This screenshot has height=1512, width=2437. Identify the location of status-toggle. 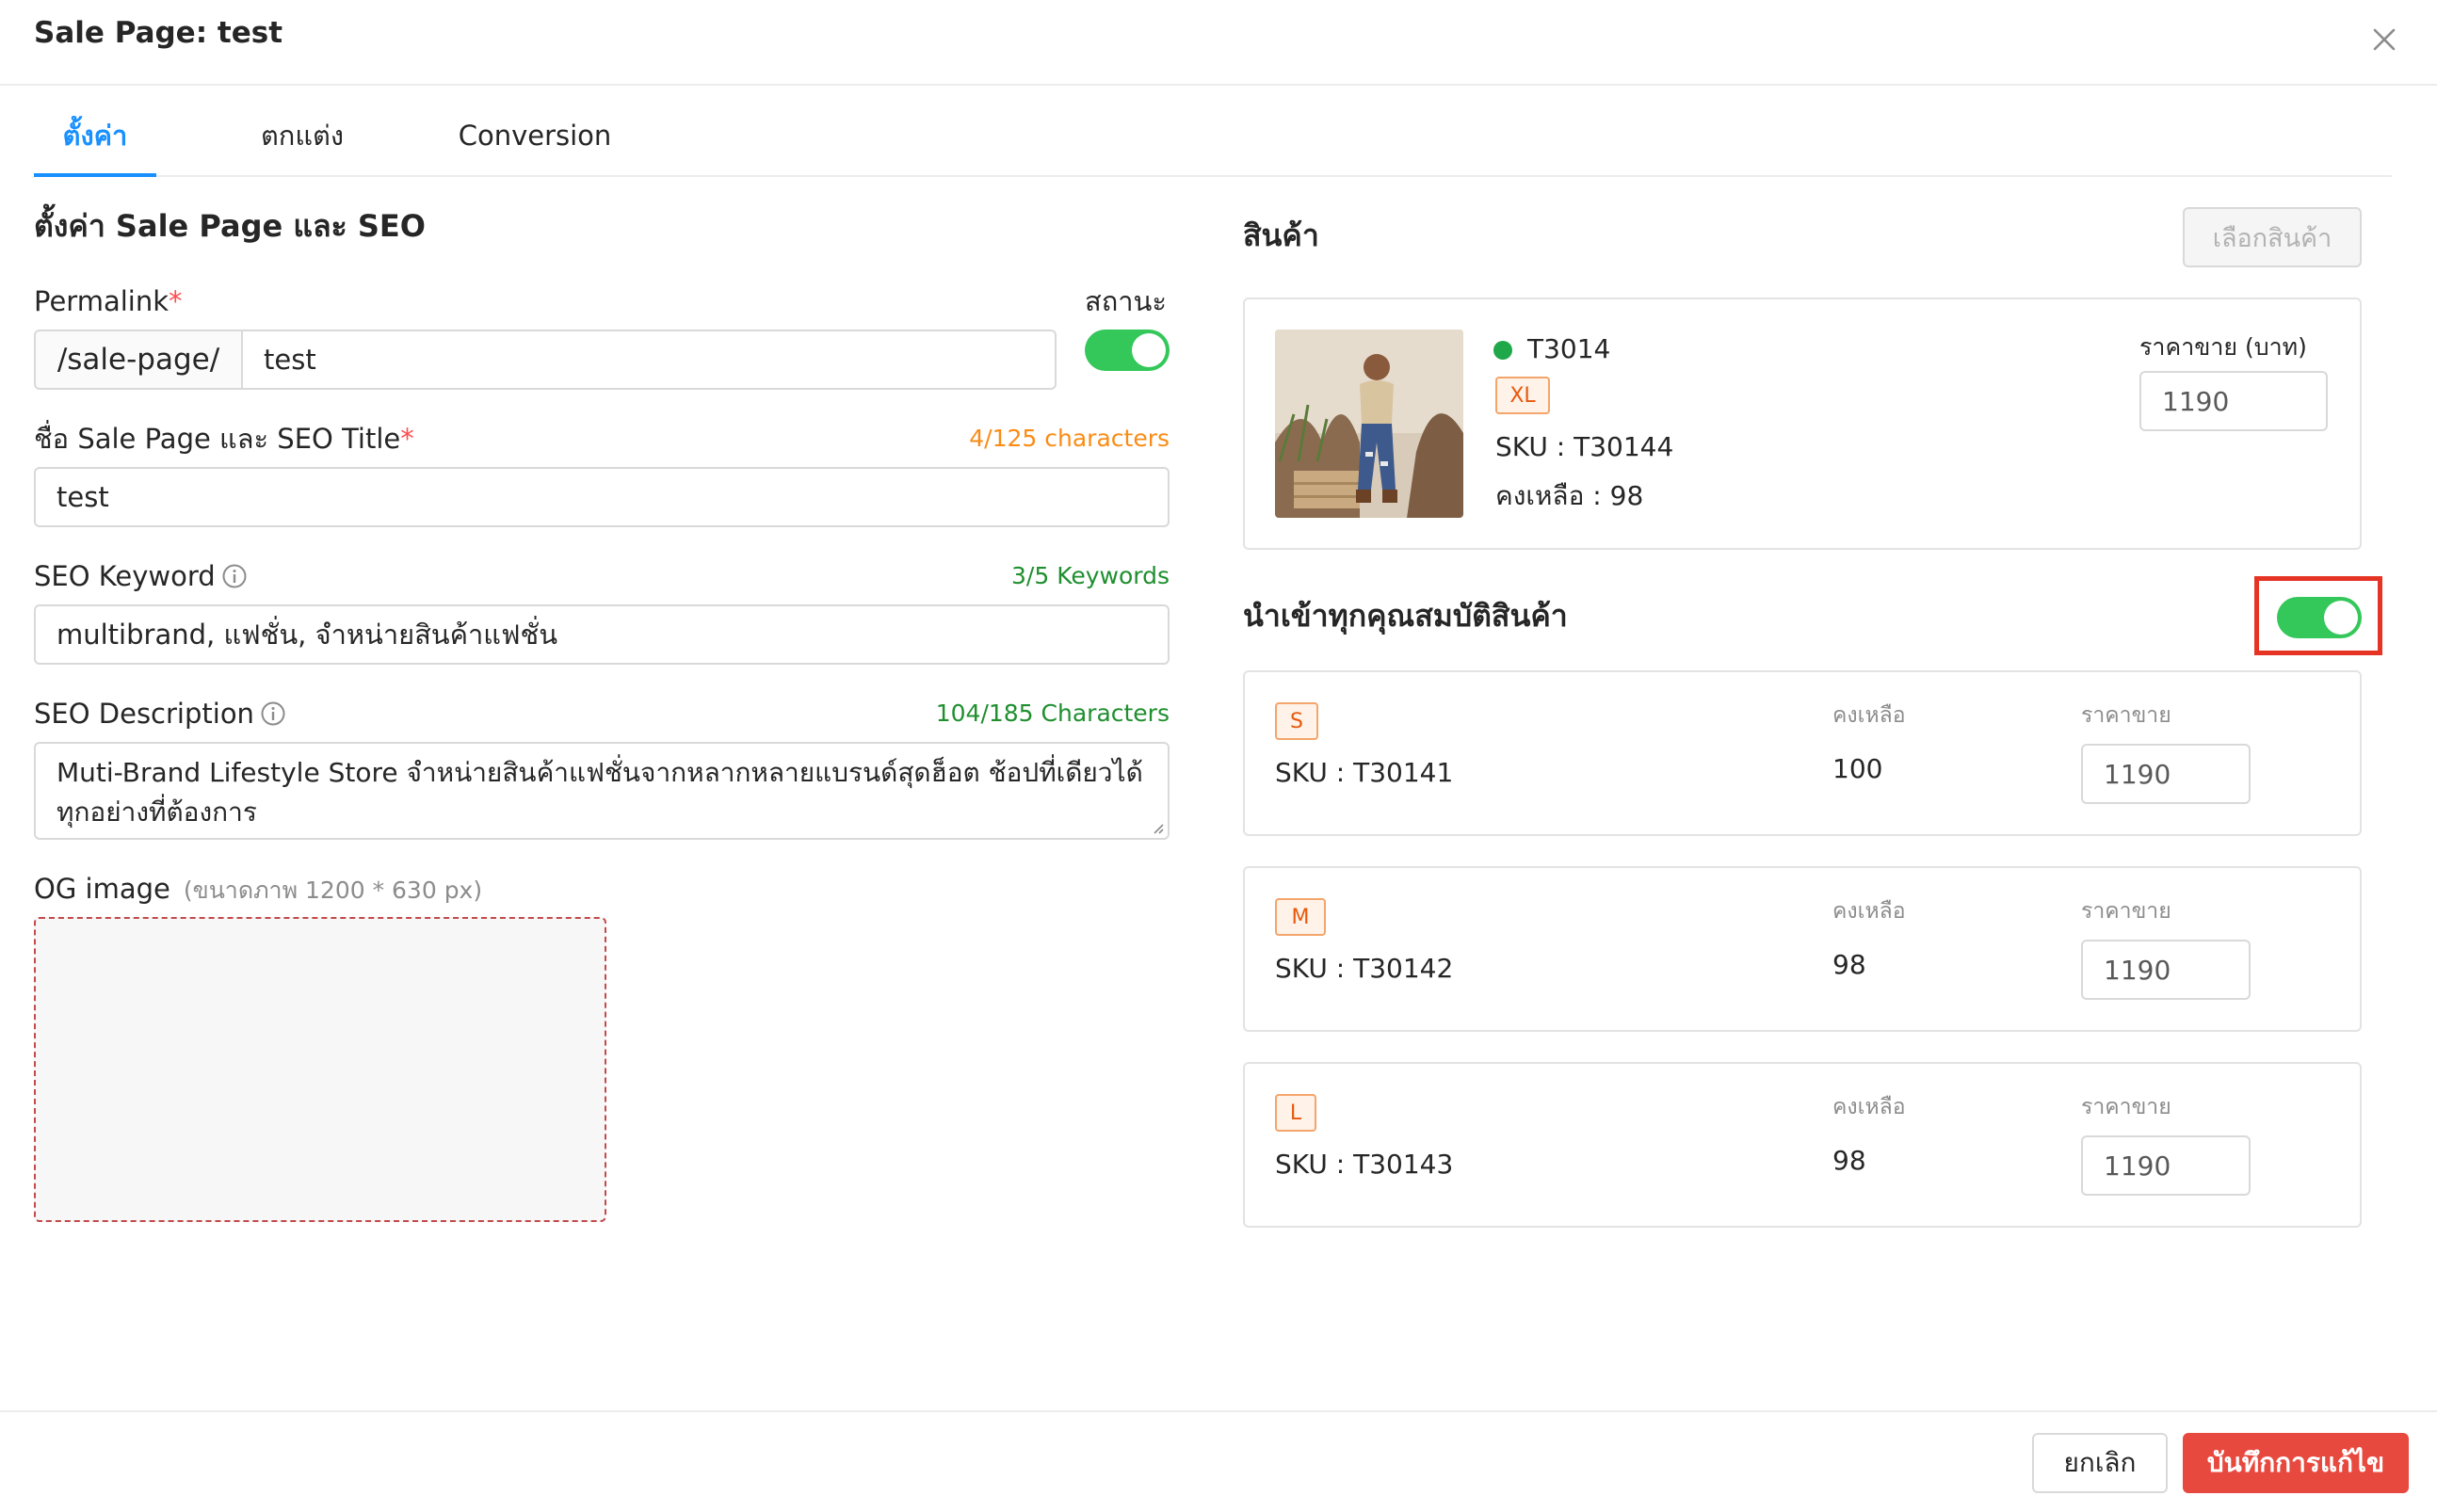
(1127, 350).